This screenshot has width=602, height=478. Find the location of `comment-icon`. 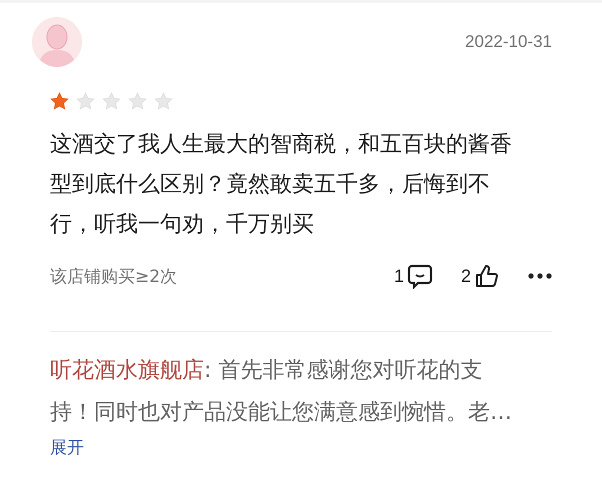

comment-icon is located at coordinates (419, 276).